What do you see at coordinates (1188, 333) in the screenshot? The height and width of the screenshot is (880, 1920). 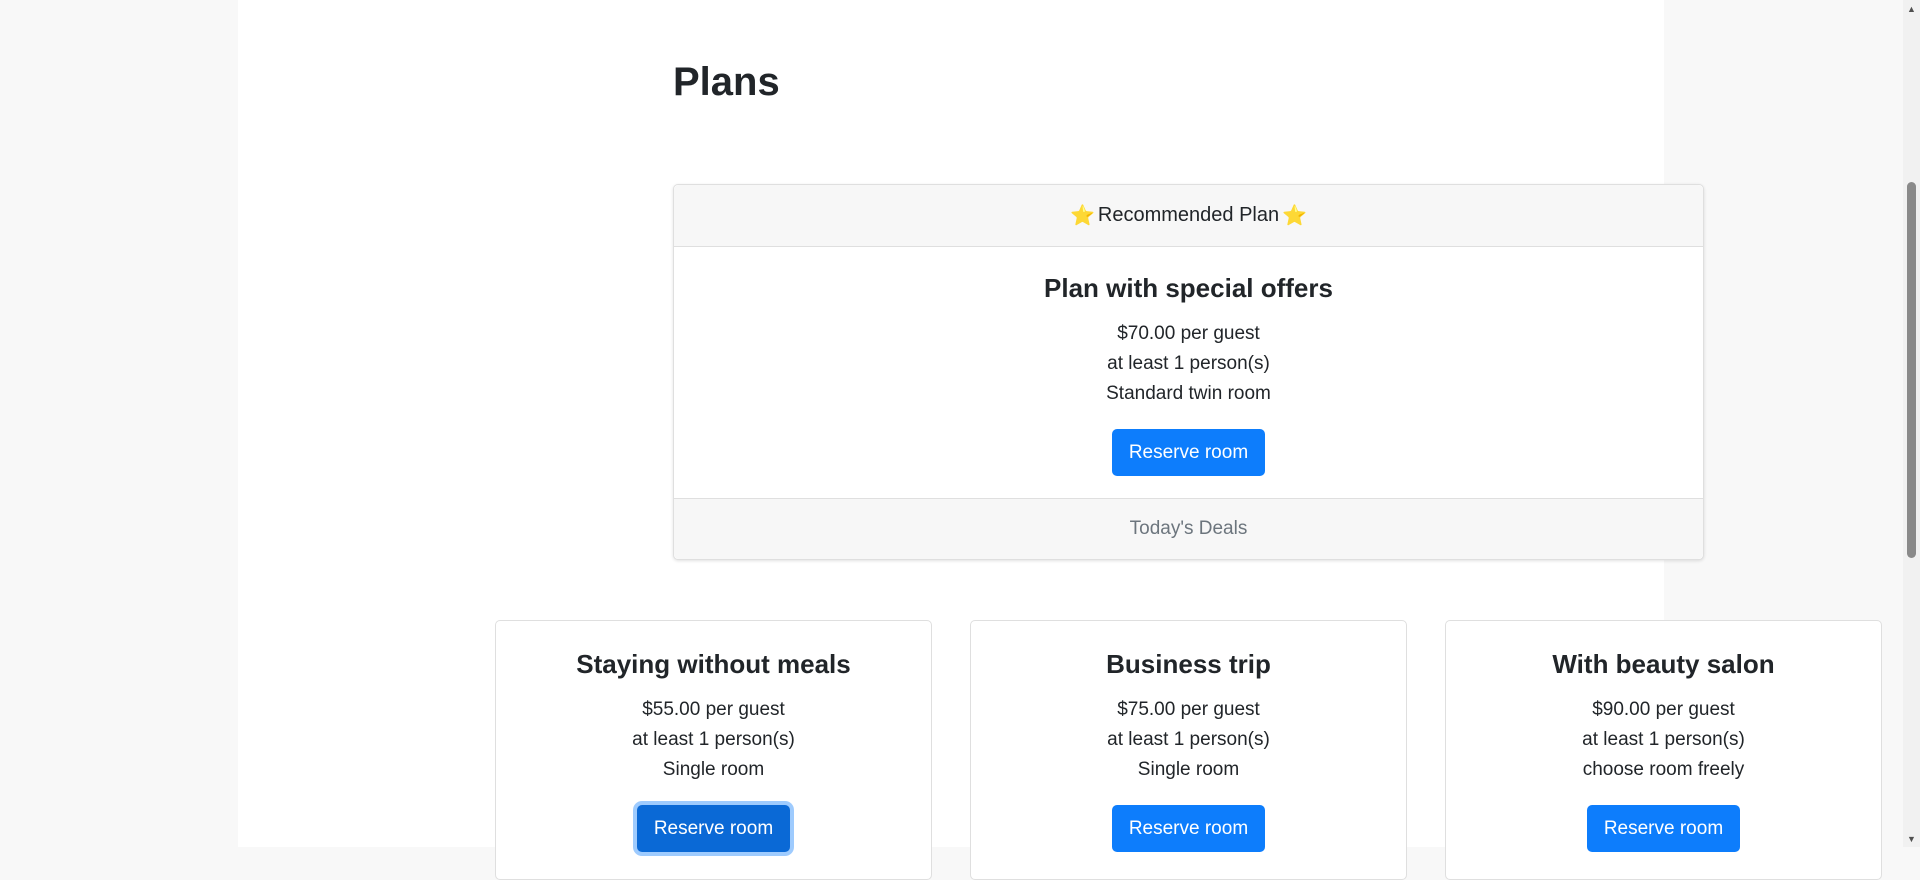 I see `plan-price: $70.00 per guest` at bounding box center [1188, 333].